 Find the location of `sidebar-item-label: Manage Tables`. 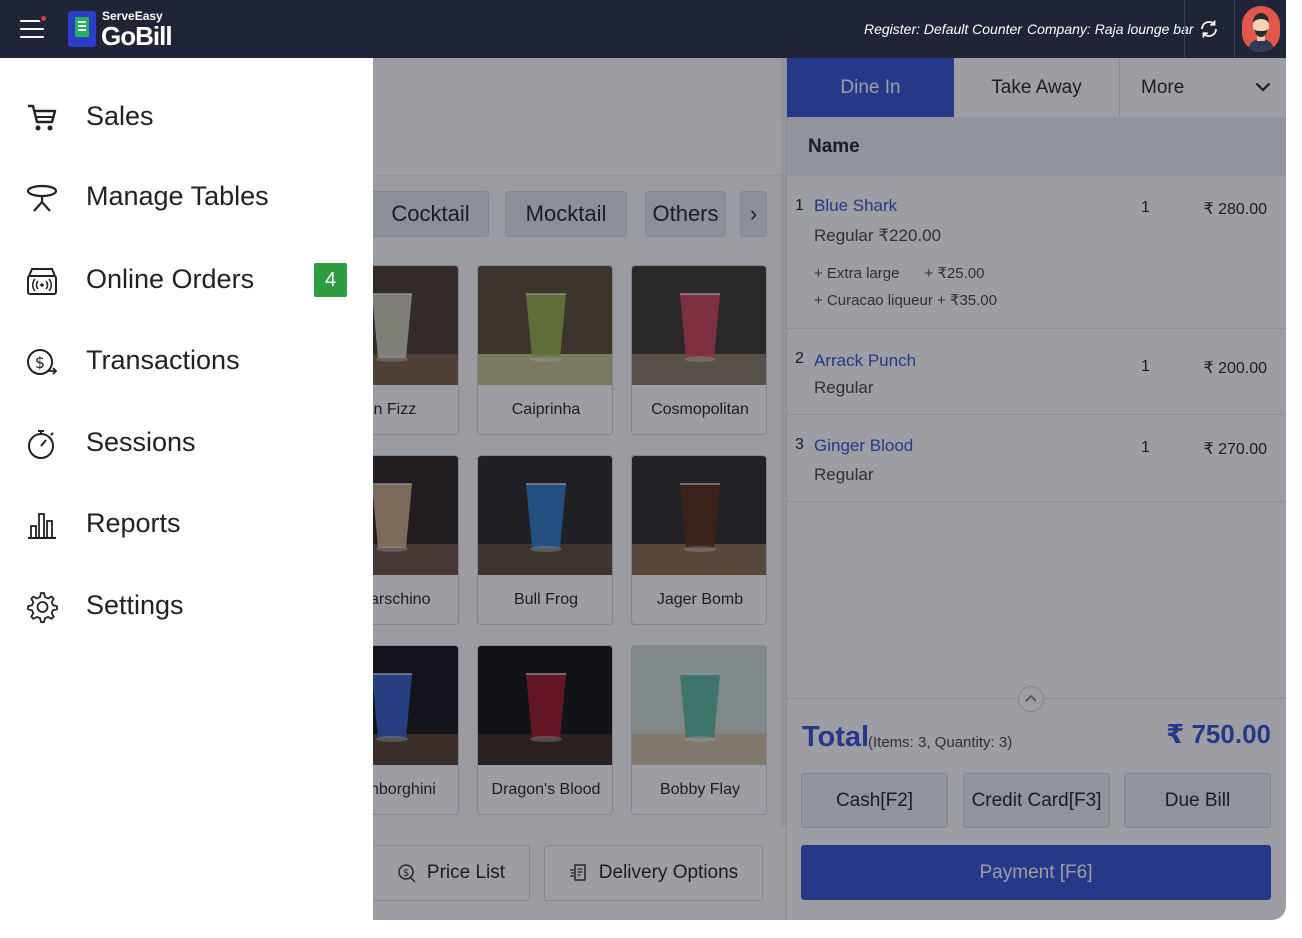

sidebar-item-label: Manage Tables is located at coordinates (177, 196).